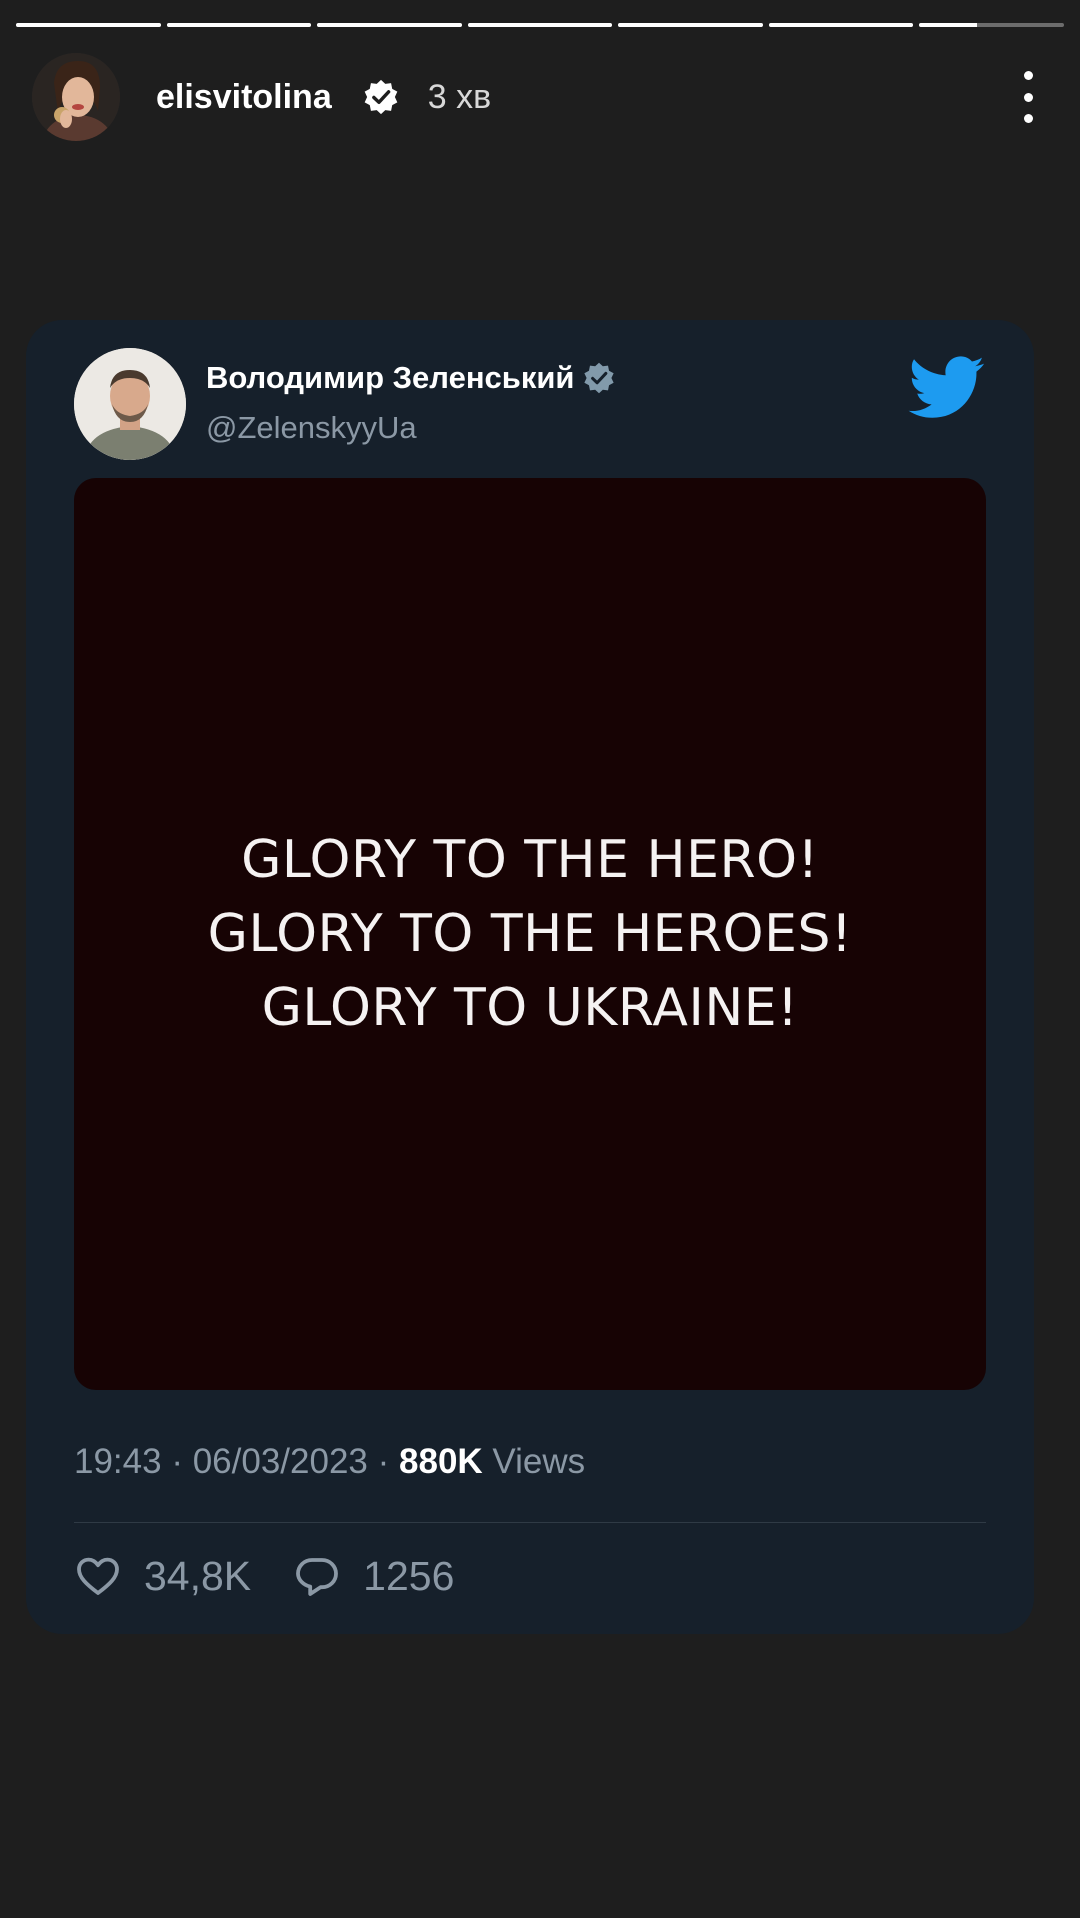  I want to click on tweet-actions: 34,8K 1256, so click(264, 1576).